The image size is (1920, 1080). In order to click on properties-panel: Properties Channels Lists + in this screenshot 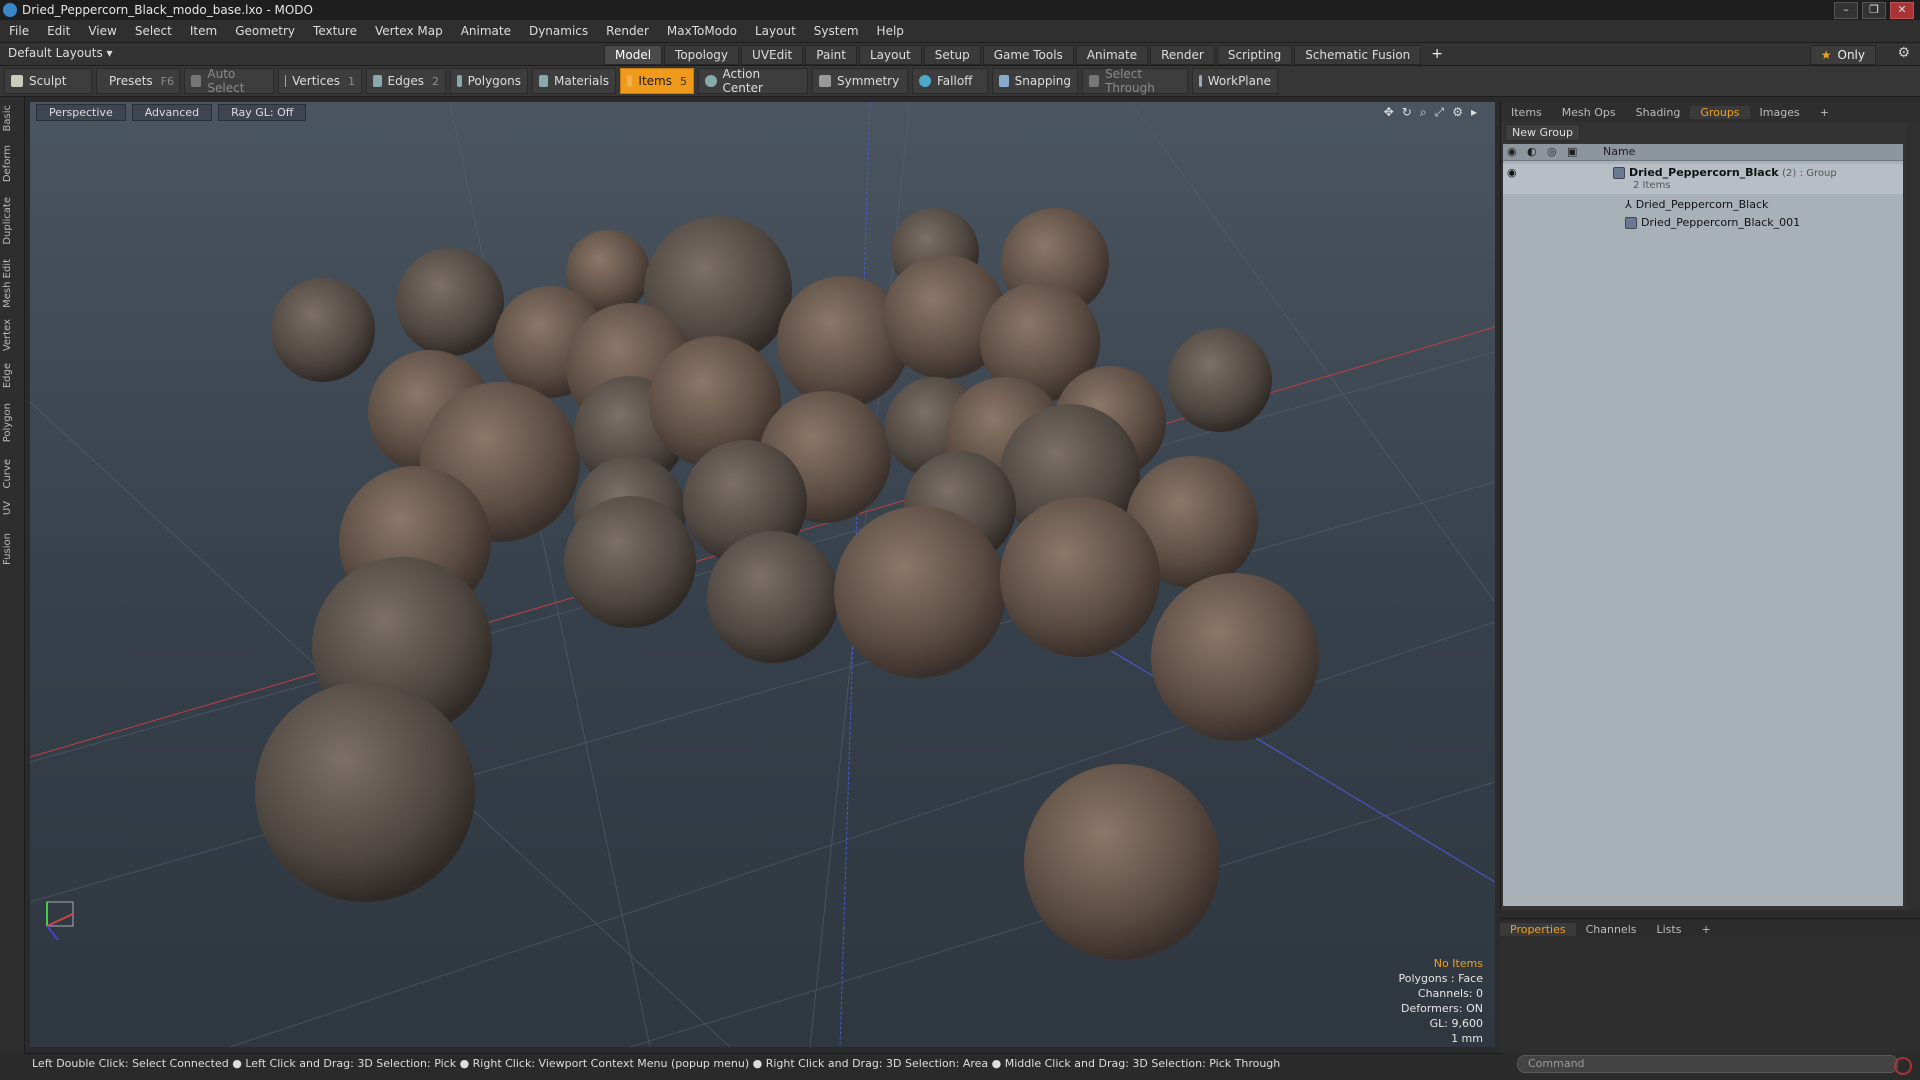, I will do `click(1710, 985)`.